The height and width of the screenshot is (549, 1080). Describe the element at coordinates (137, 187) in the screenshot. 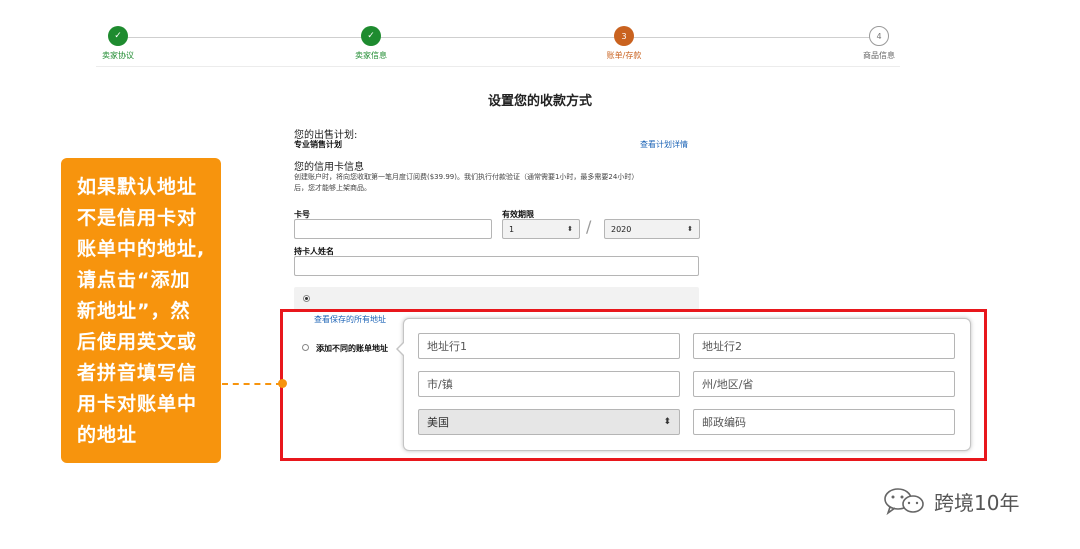

I see `callout-line: 如果默认地址` at that location.